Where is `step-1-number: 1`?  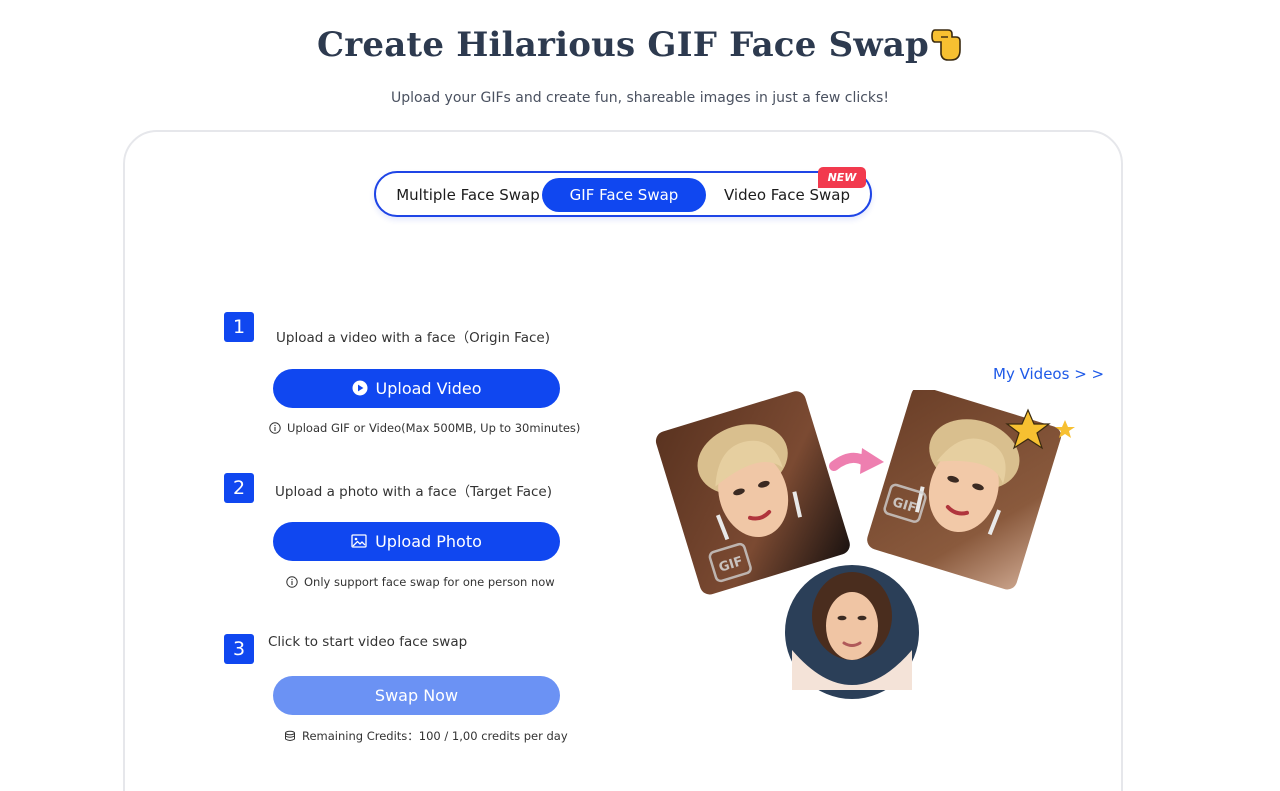
step-1-number: 1 is located at coordinates (239, 327).